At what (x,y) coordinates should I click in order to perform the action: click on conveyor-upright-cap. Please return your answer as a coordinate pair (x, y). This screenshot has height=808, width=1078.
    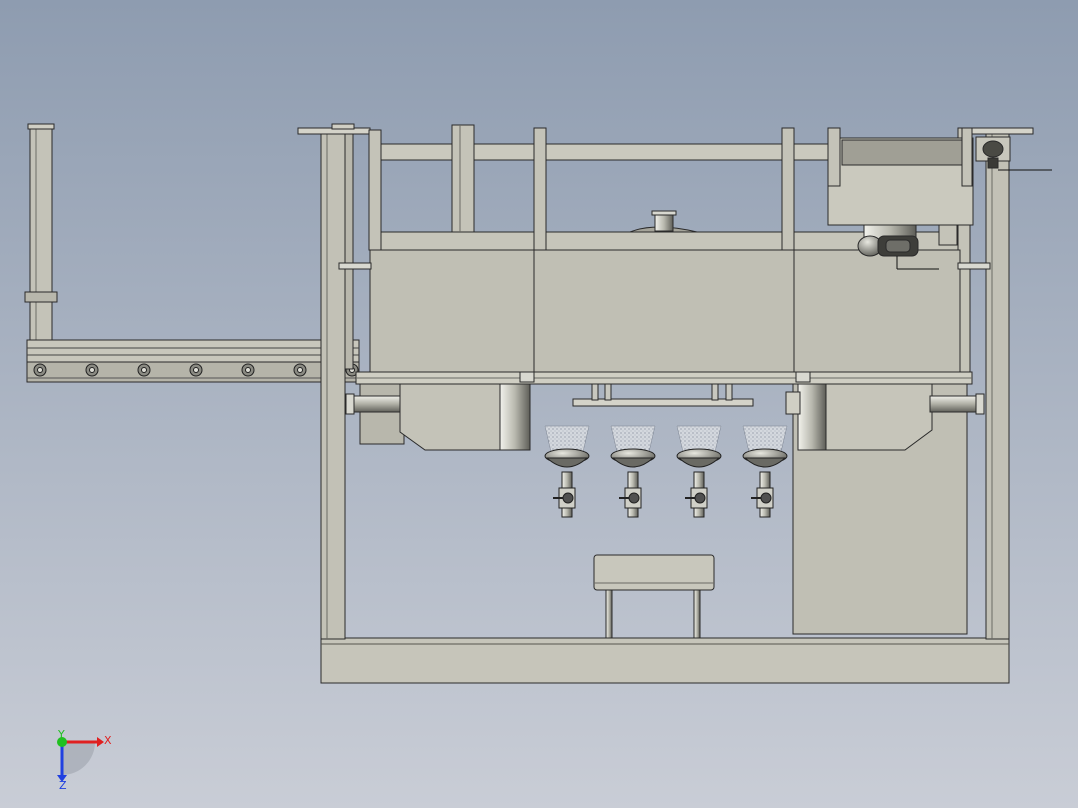
    Looking at the image, I should click on (41, 126).